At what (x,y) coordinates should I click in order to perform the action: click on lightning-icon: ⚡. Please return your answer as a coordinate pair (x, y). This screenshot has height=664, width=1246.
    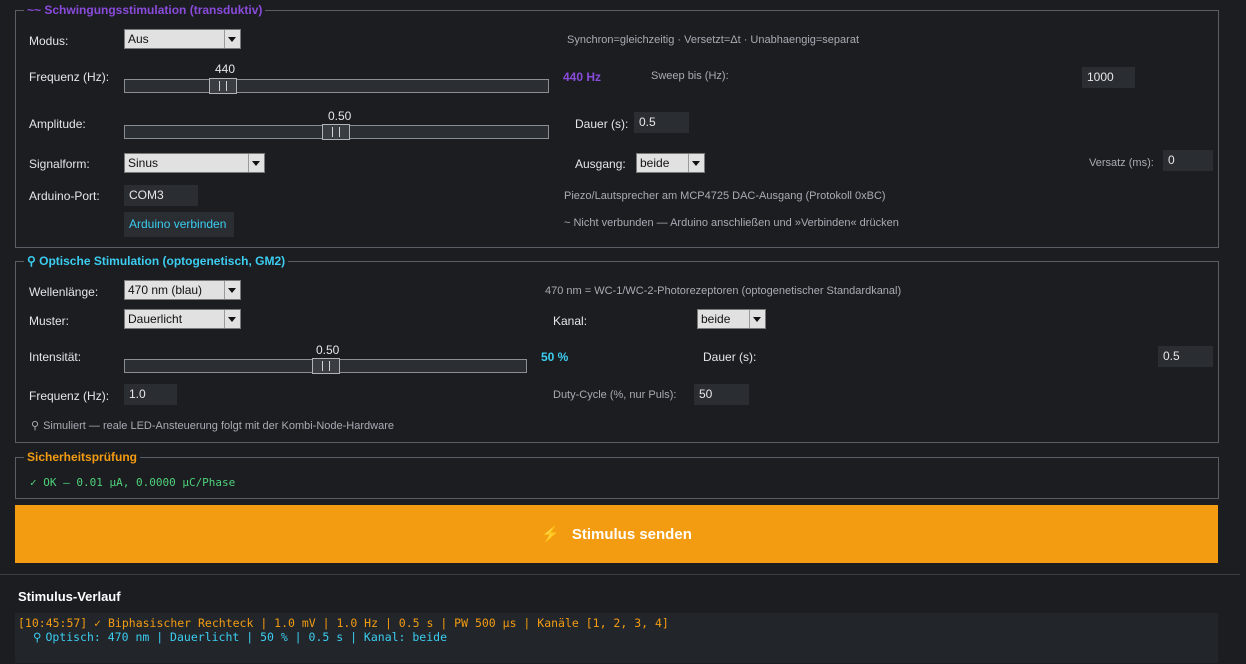
    Looking at the image, I should click on (550, 534).